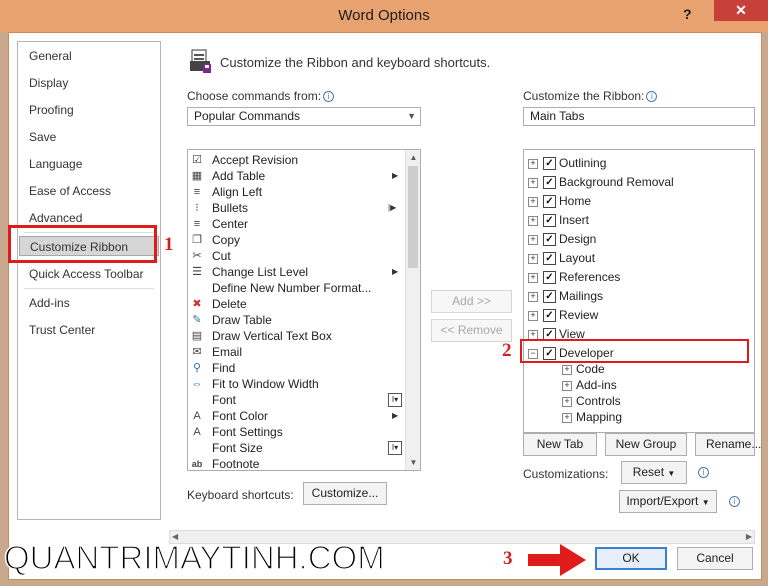  I want to click on ribbon-tab-item: + ✓ Background Removal, so click(637, 182).